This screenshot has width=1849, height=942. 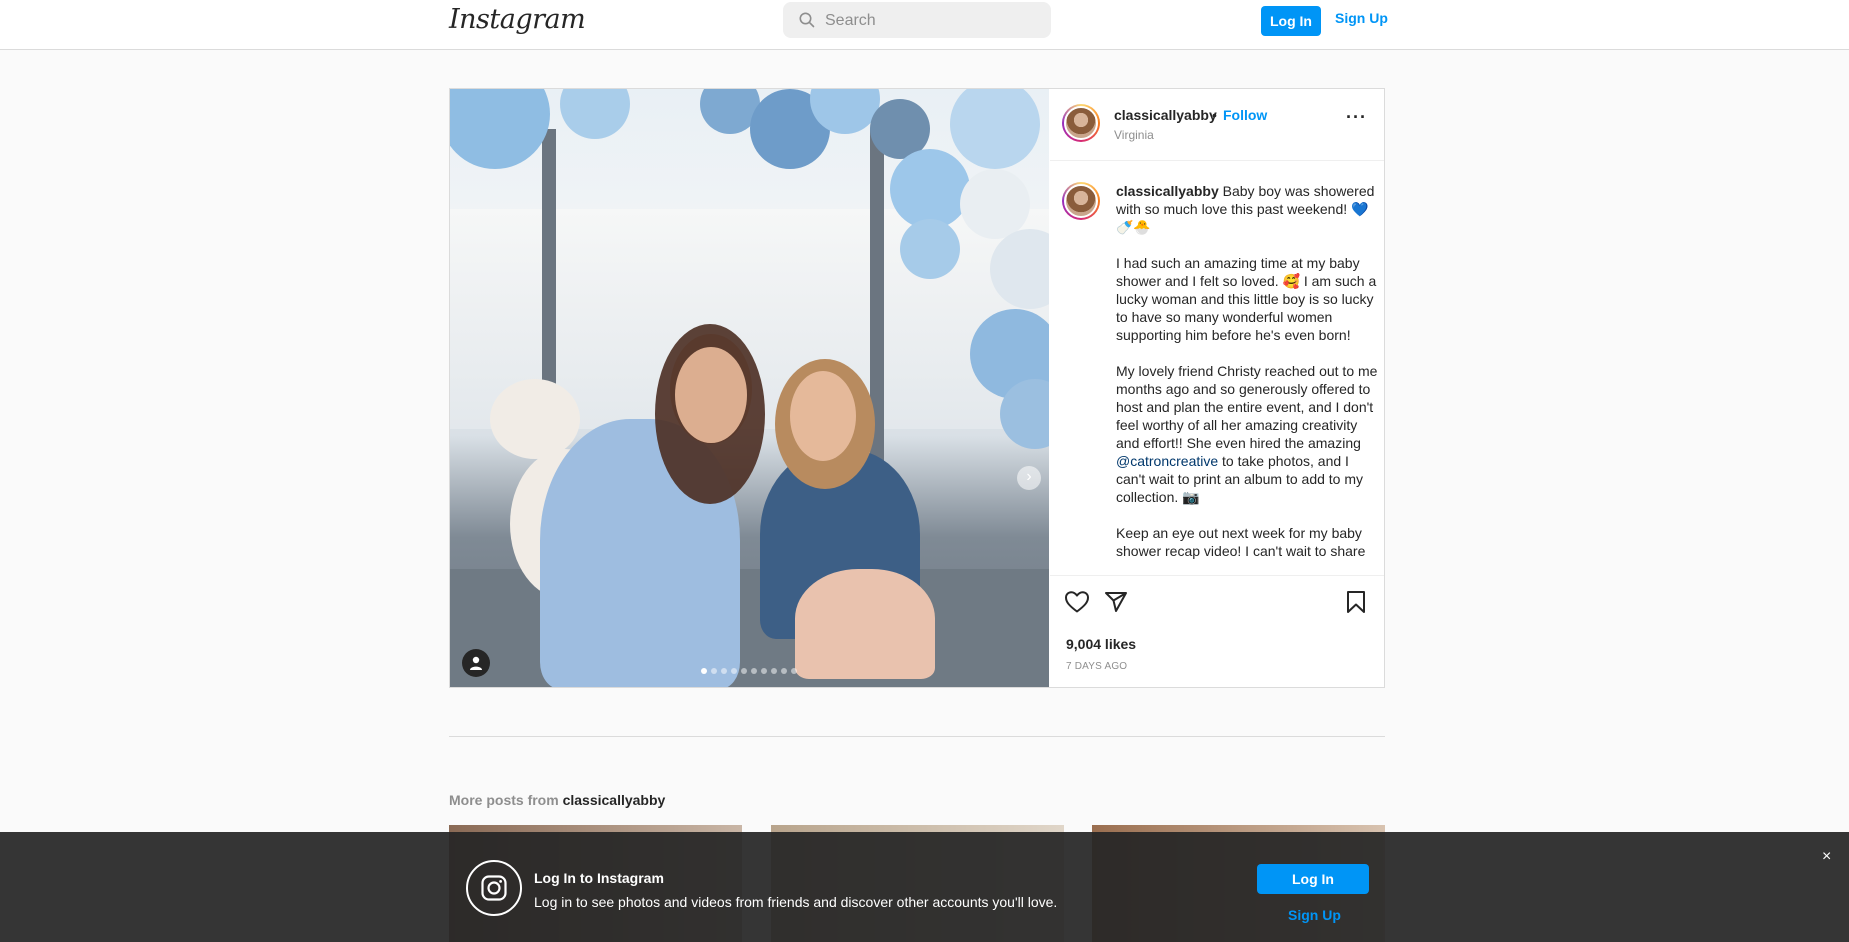 I want to click on author-avatar, so click(x=1081, y=123).